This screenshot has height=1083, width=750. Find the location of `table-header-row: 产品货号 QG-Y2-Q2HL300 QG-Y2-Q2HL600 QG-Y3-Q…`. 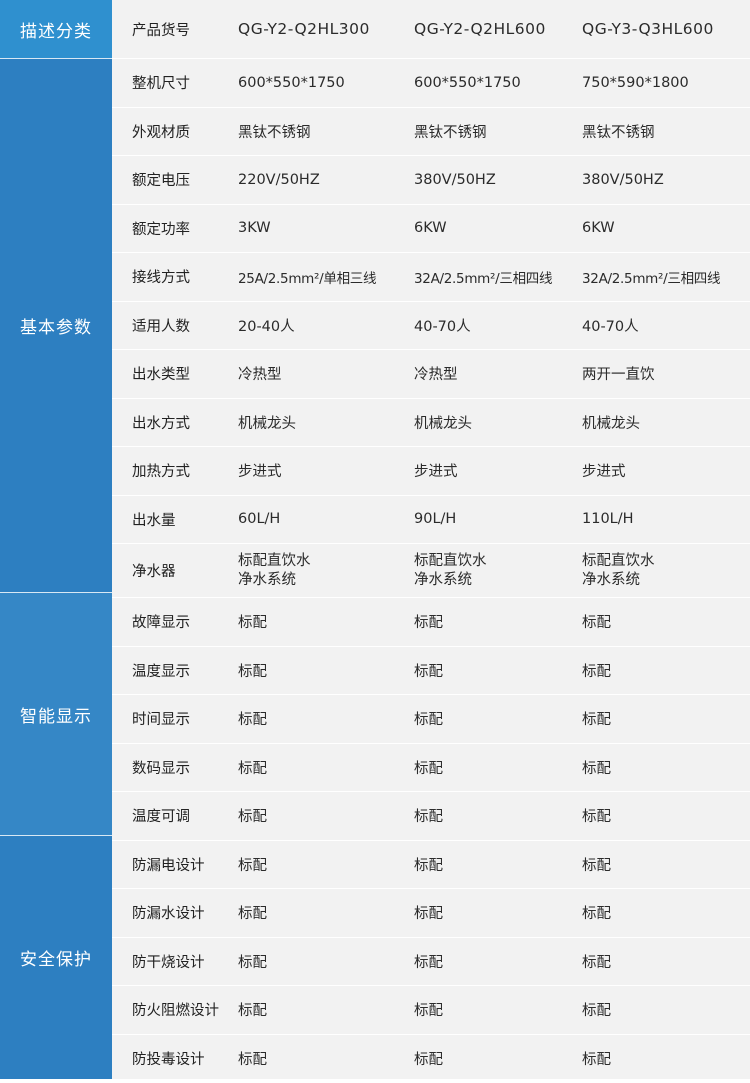

table-header-row: 产品货号 QG-Y2-Q2HL300 QG-Y2-Q2HL600 QG-Y3-Q… is located at coordinates (431, 29).